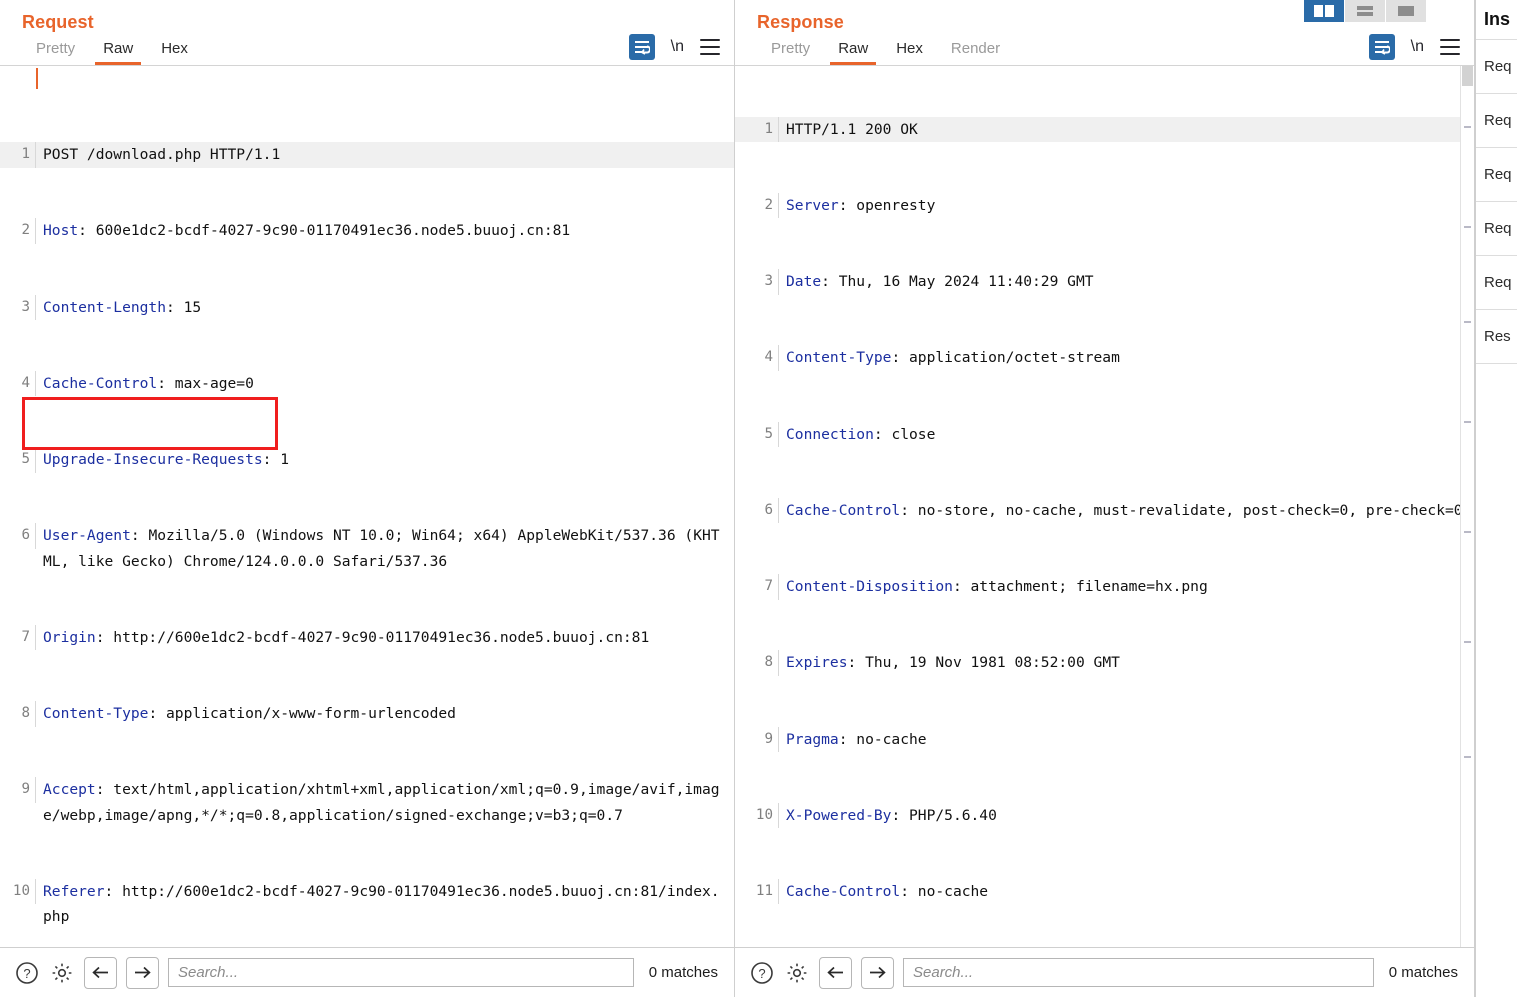 The height and width of the screenshot is (997, 1518). Describe the element at coordinates (367, 460) in the screenshot. I see `code-line: 5 Upgrade-Insecure-Requests: 1` at that location.